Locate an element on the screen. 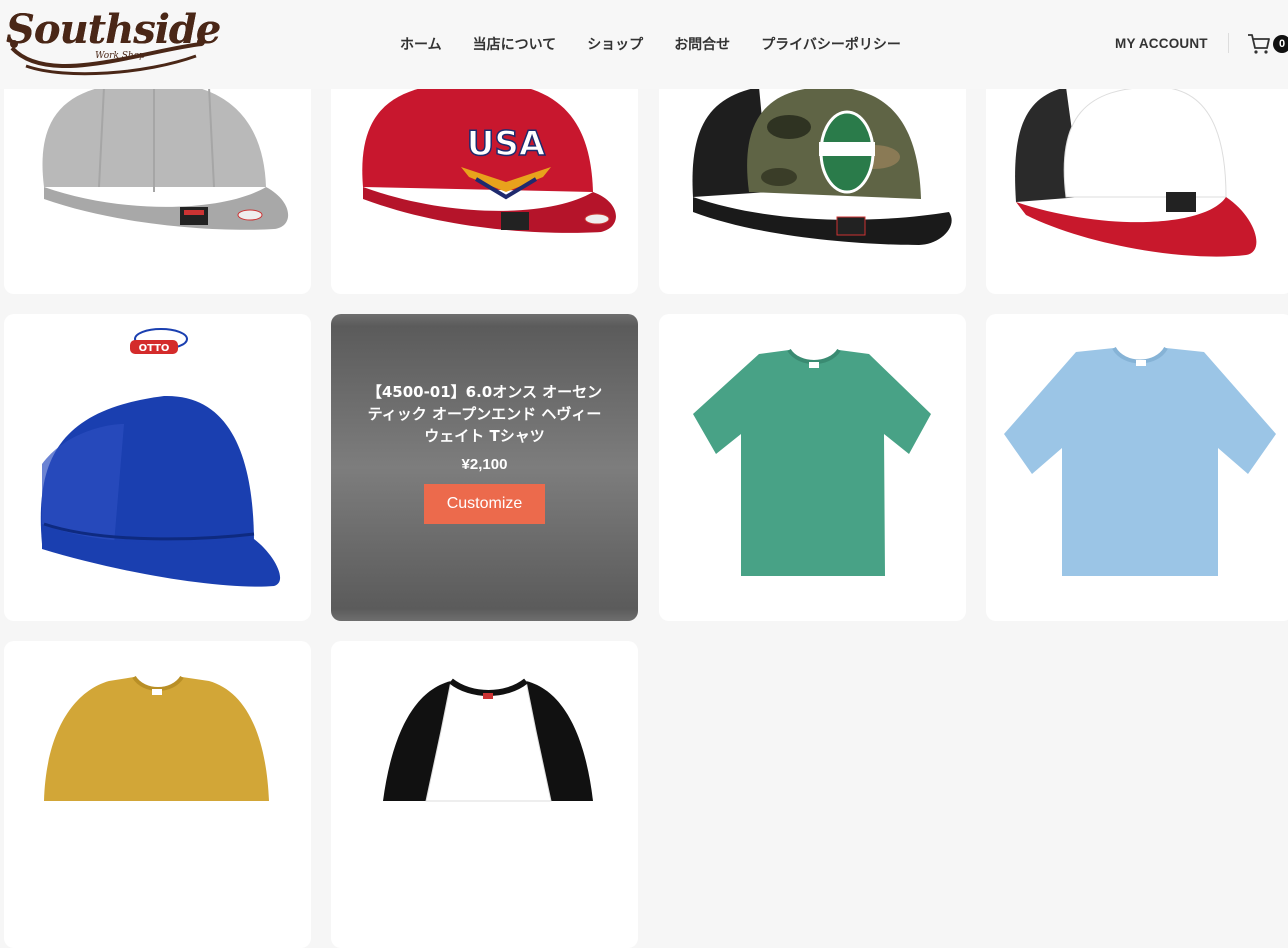  cart-count-badge: 0 is located at coordinates (1280, 44).